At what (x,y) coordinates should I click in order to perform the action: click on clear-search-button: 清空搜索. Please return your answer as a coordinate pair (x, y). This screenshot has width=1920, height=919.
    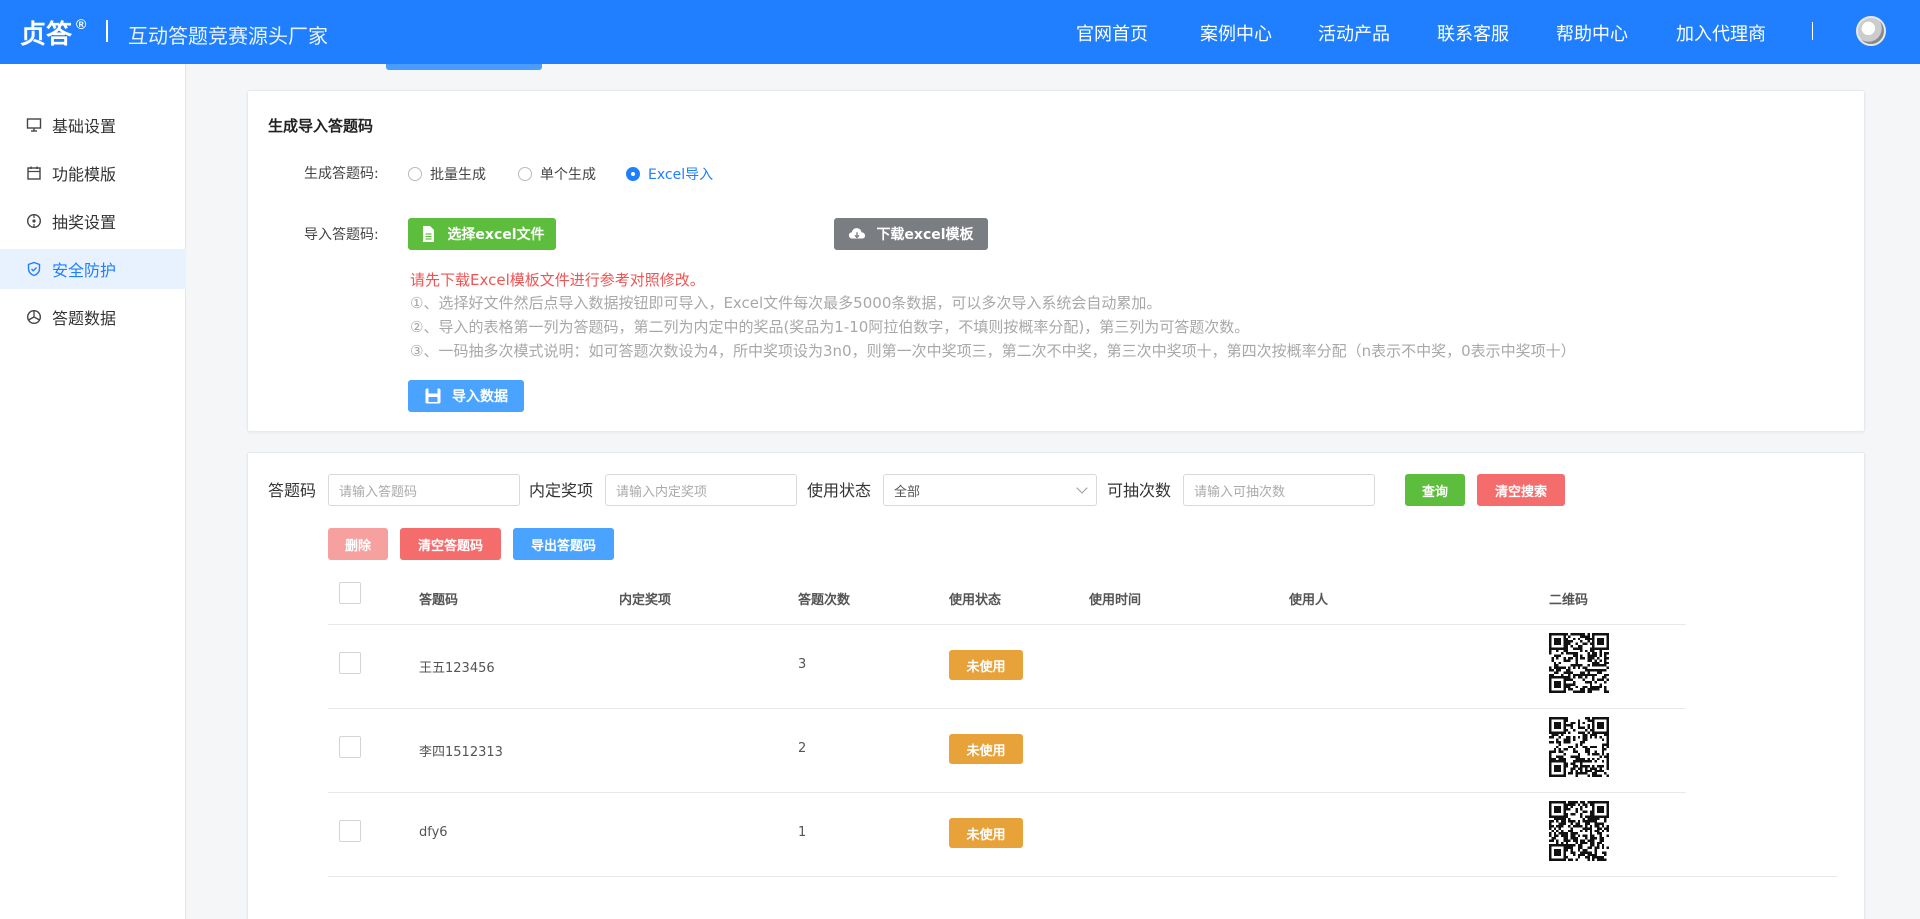
    Looking at the image, I should click on (1521, 490).